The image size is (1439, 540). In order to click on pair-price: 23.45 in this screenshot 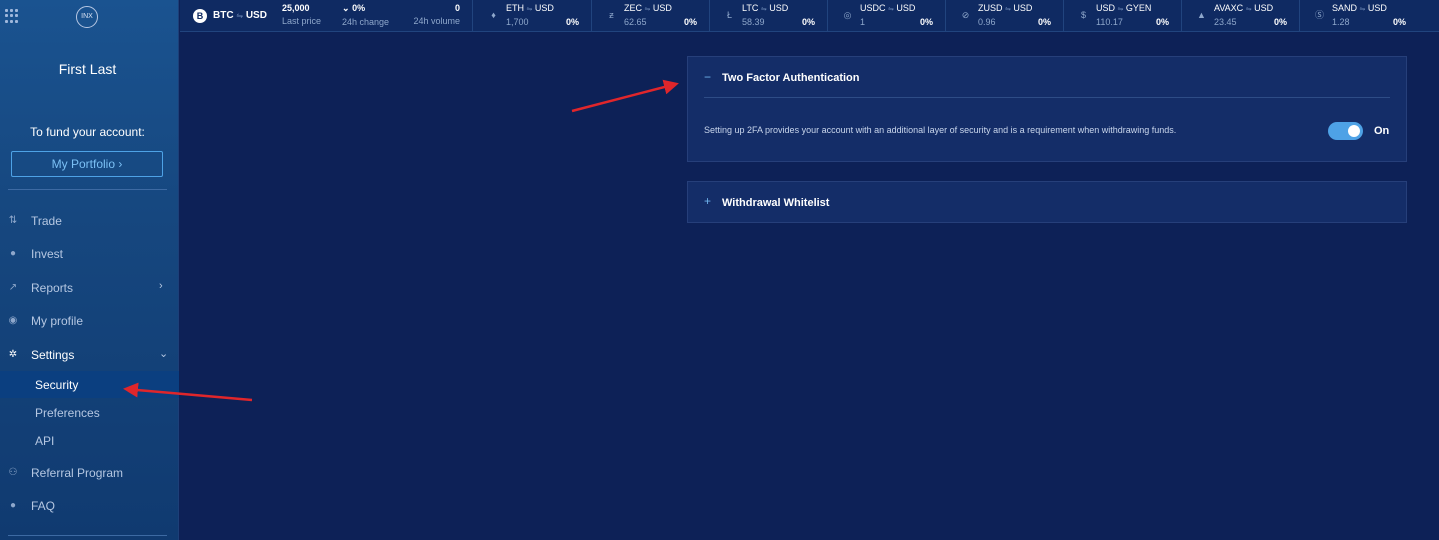, I will do `click(1225, 22)`.